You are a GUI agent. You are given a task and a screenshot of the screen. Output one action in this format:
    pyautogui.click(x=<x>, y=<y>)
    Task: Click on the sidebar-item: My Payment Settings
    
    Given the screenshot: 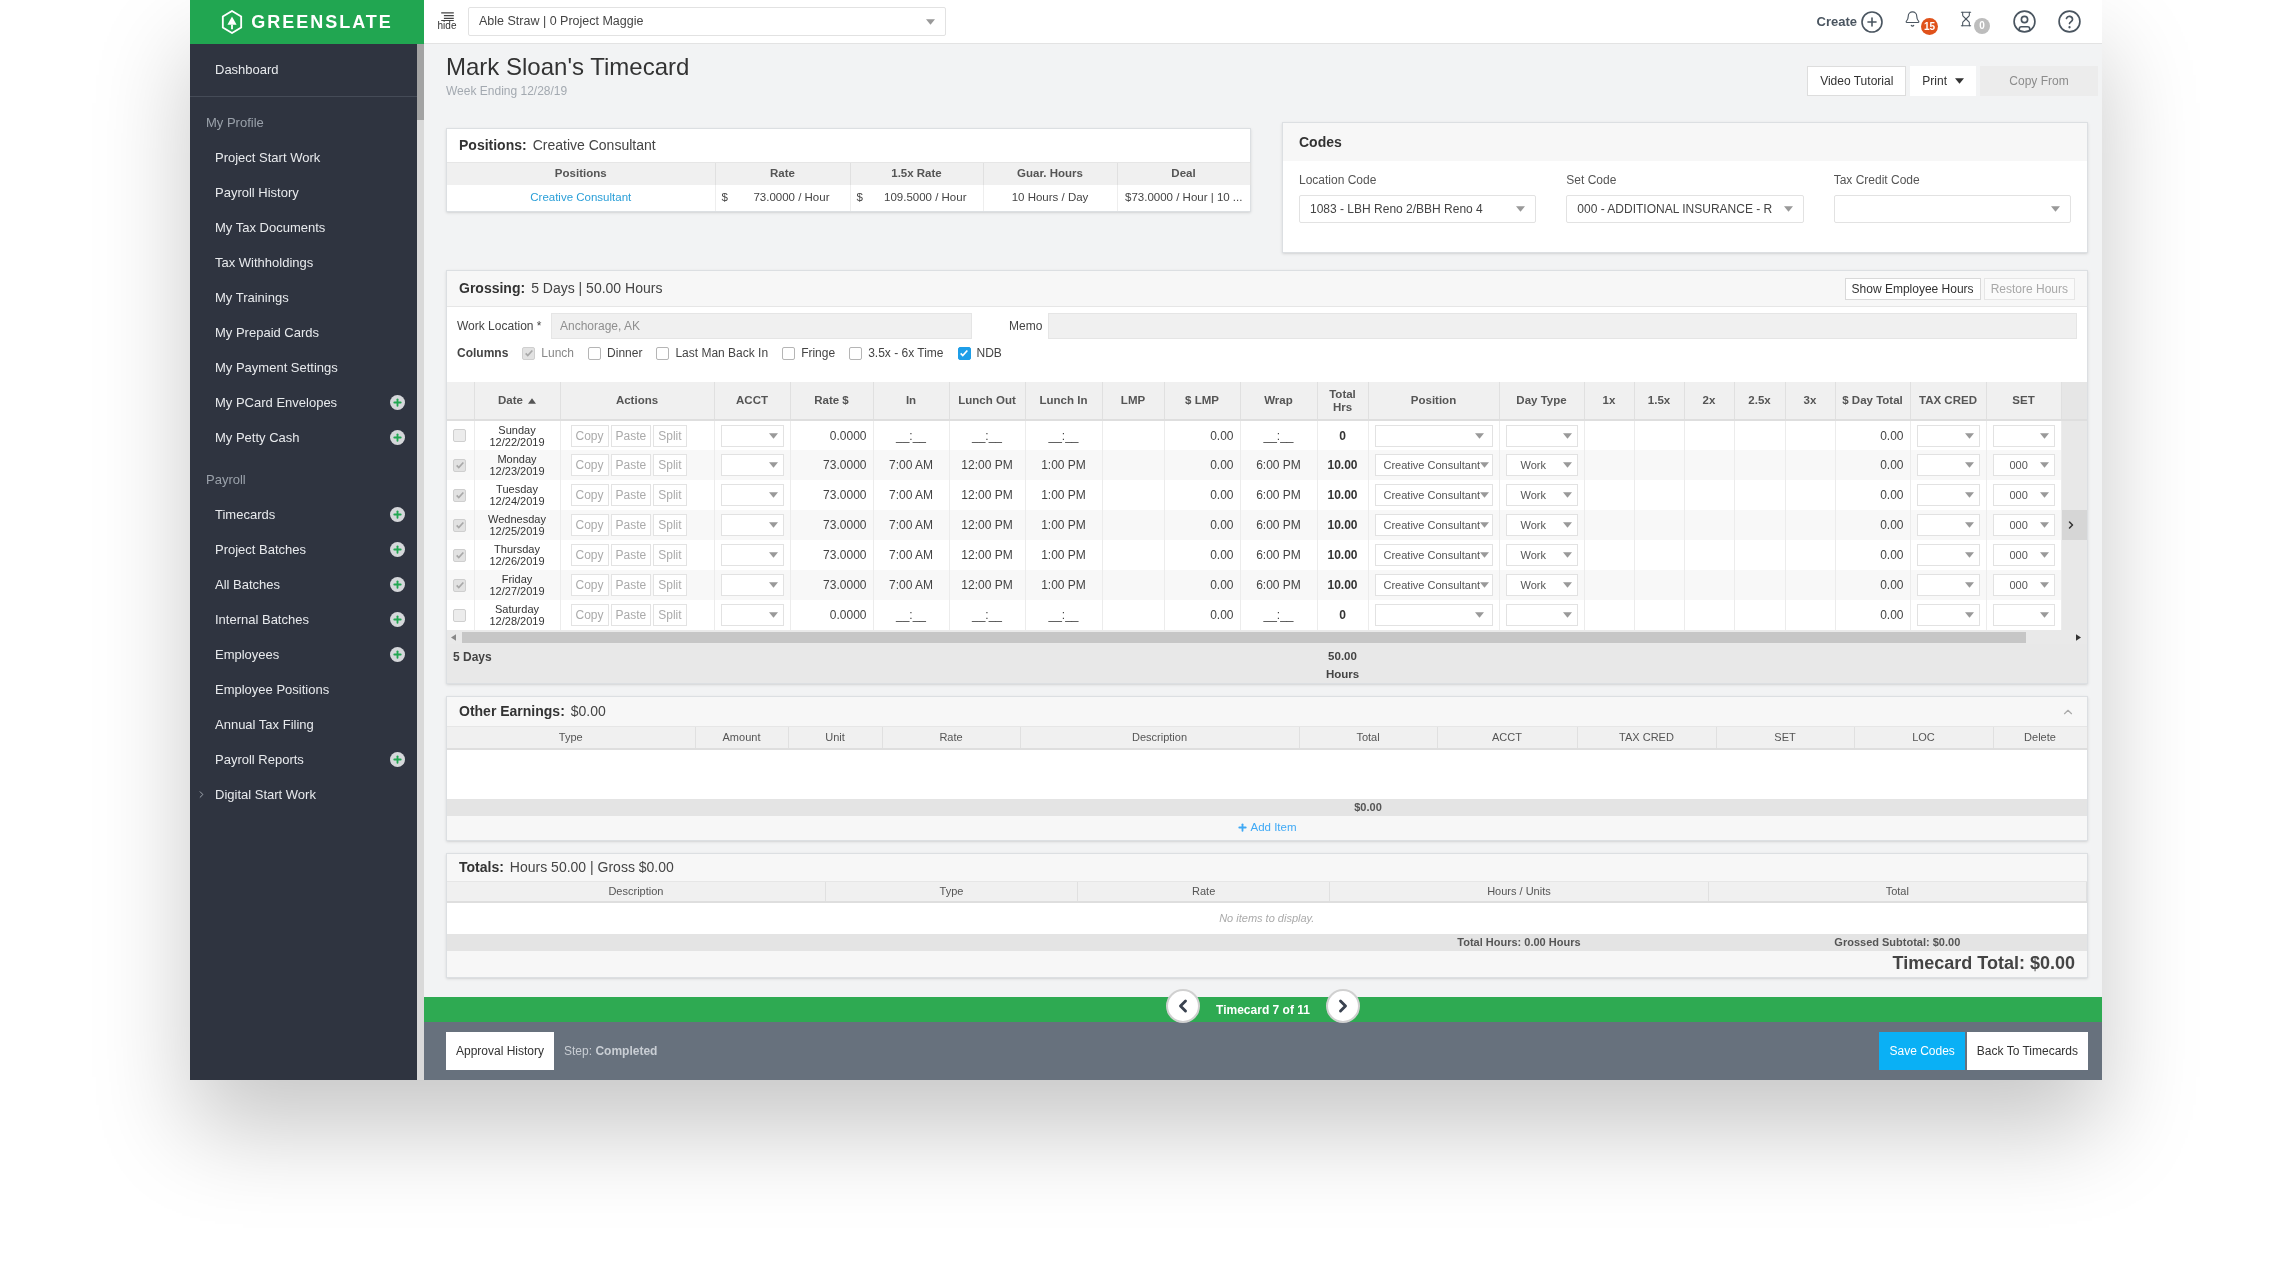 What is the action you would take?
    pyautogui.click(x=276, y=367)
    